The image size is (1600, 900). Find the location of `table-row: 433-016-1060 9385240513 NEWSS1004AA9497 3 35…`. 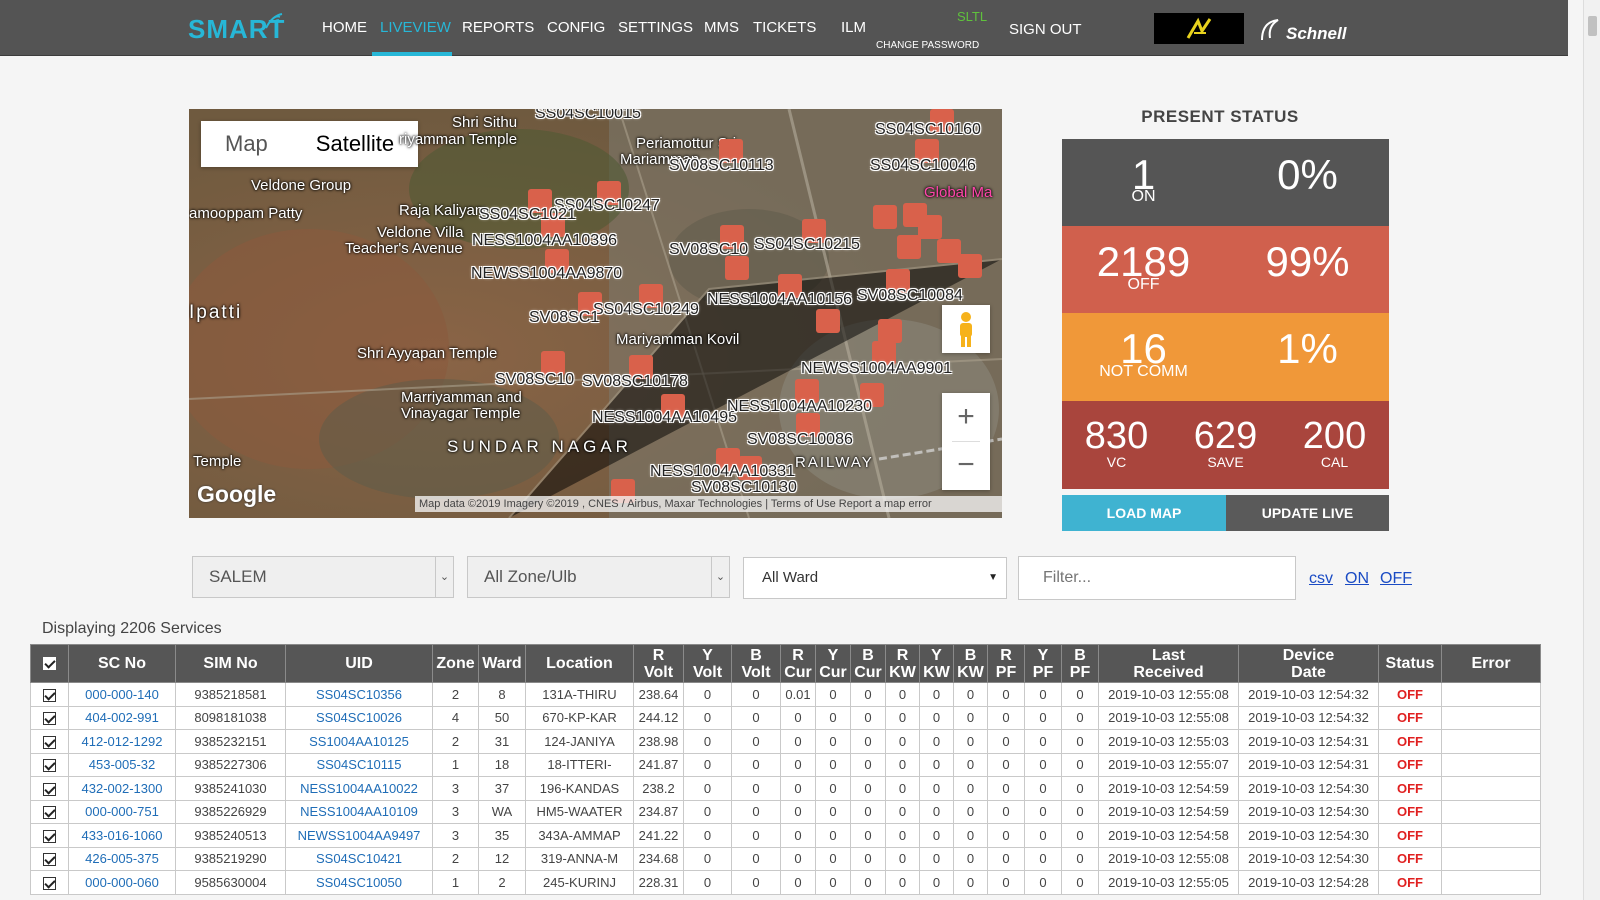

table-row: 433-016-1060 9385240513 NEWSS1004AA9497 3 35… is located at coordinates (785, 835).